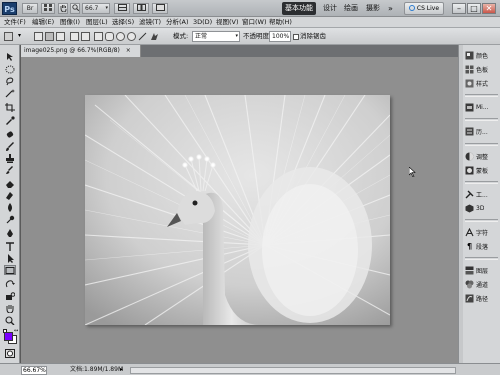  Describe the element at coordinates (10, 284) in the screenshot. I see `3d-rotate-tool-icon` at that location.